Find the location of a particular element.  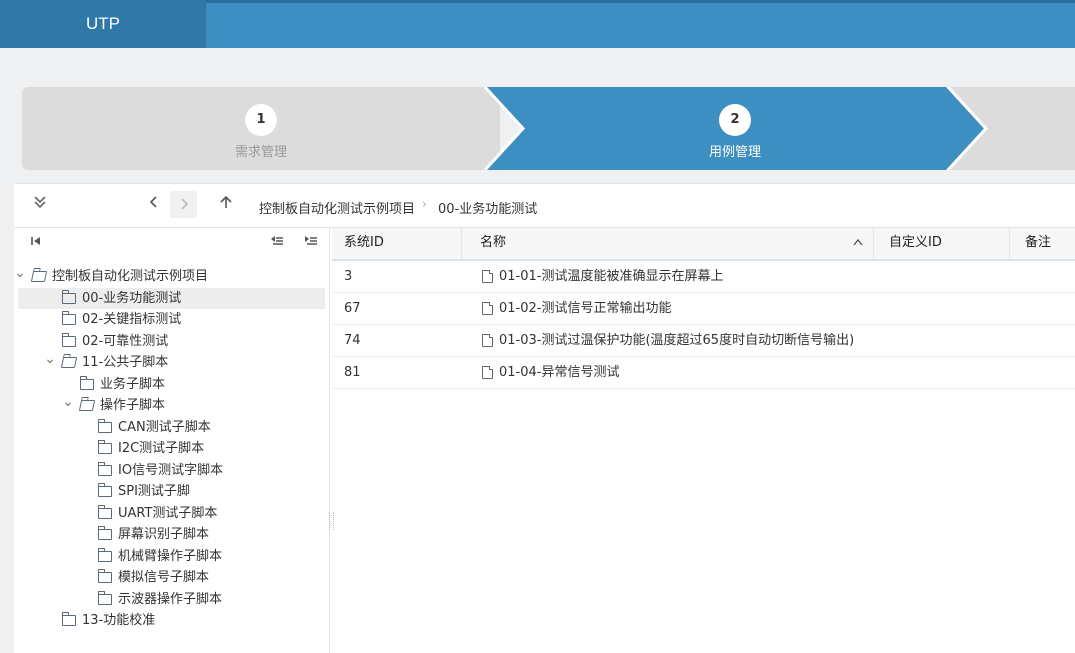

tree-node-label: 示波器操作子脚本 is located at coordinates (170, 599).